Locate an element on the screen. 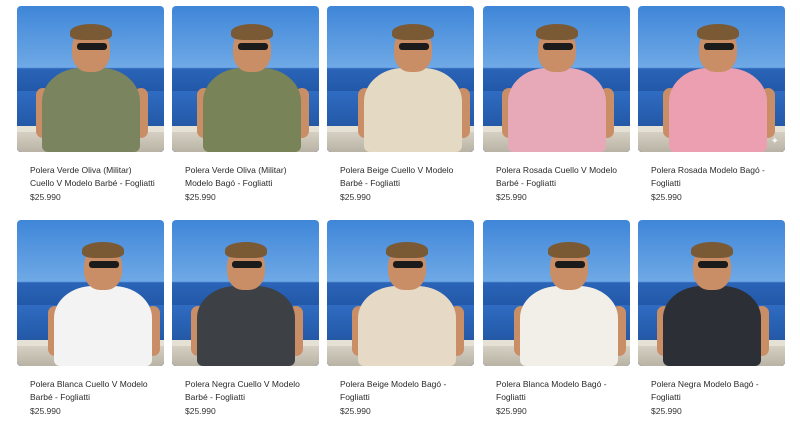 This screenshot has width=800, height=426. product-image: ✦ is located at coordinates (711, 79).